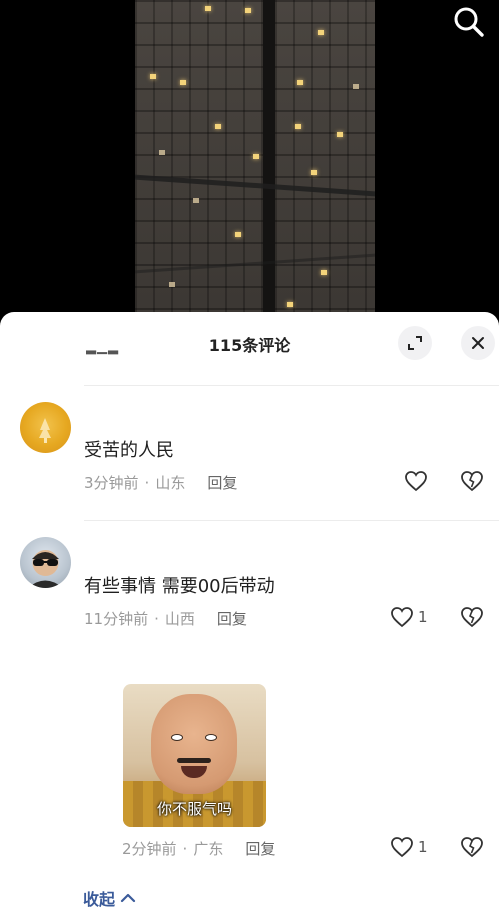 The image size is (499, 919). I want to click on meme-face, so click(194, 744).